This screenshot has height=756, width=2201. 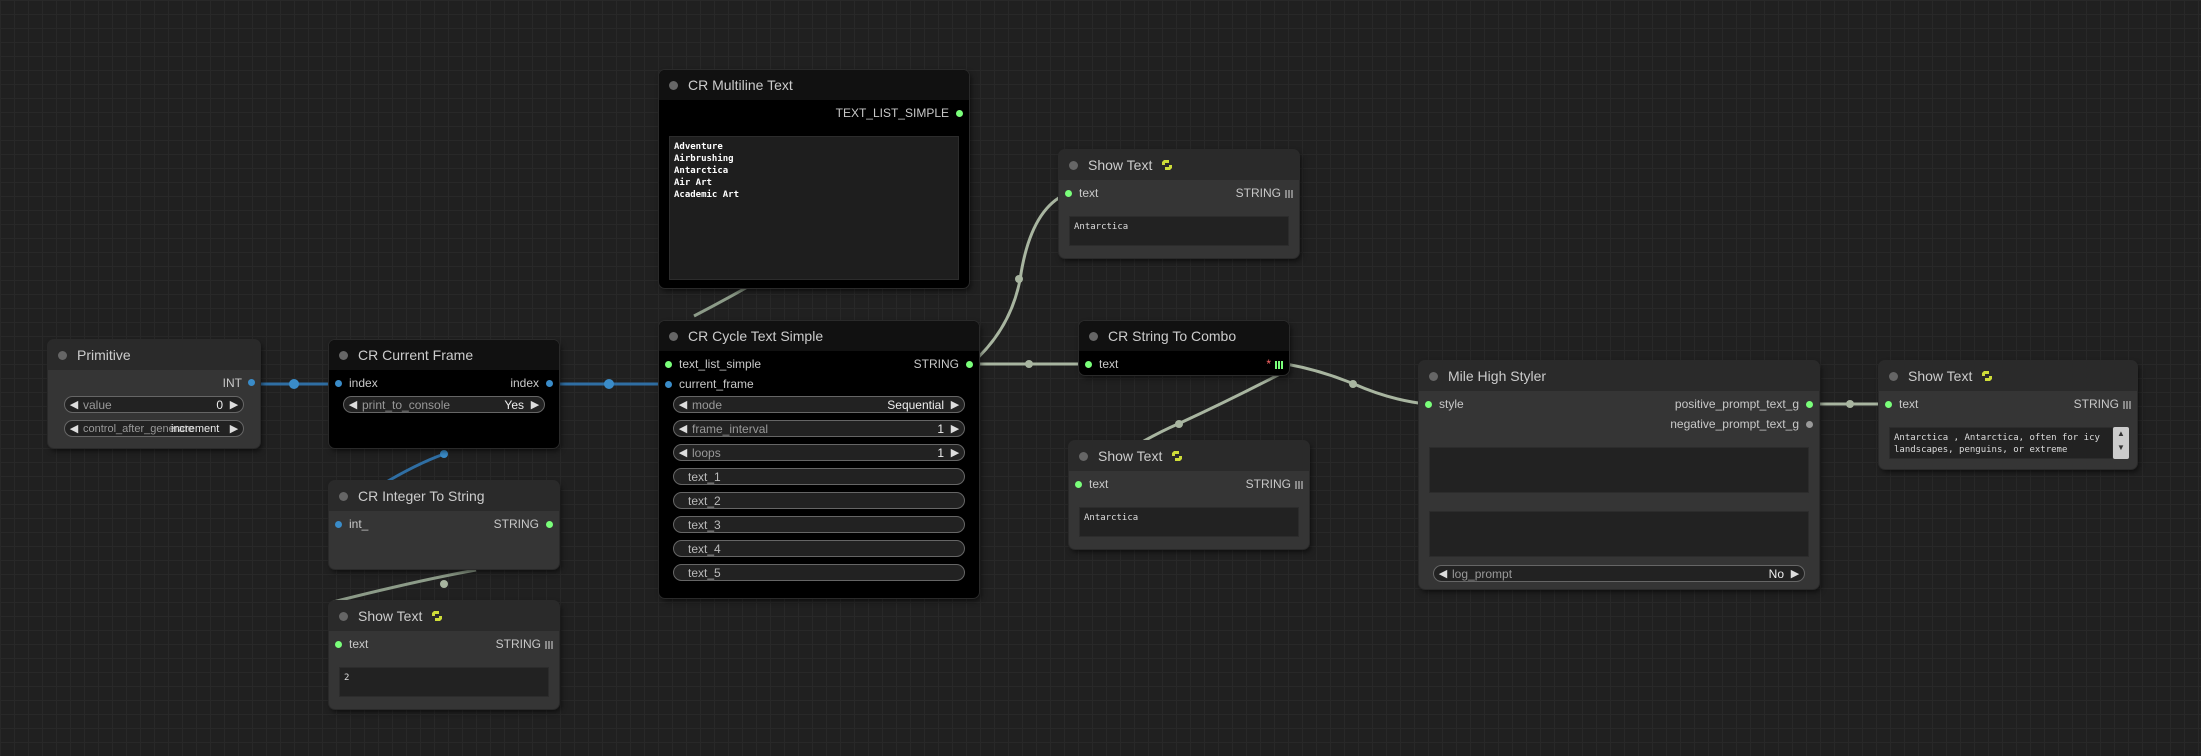 I want to click on scrollbar: ▲ ▼, so click(x=2121, y=443).